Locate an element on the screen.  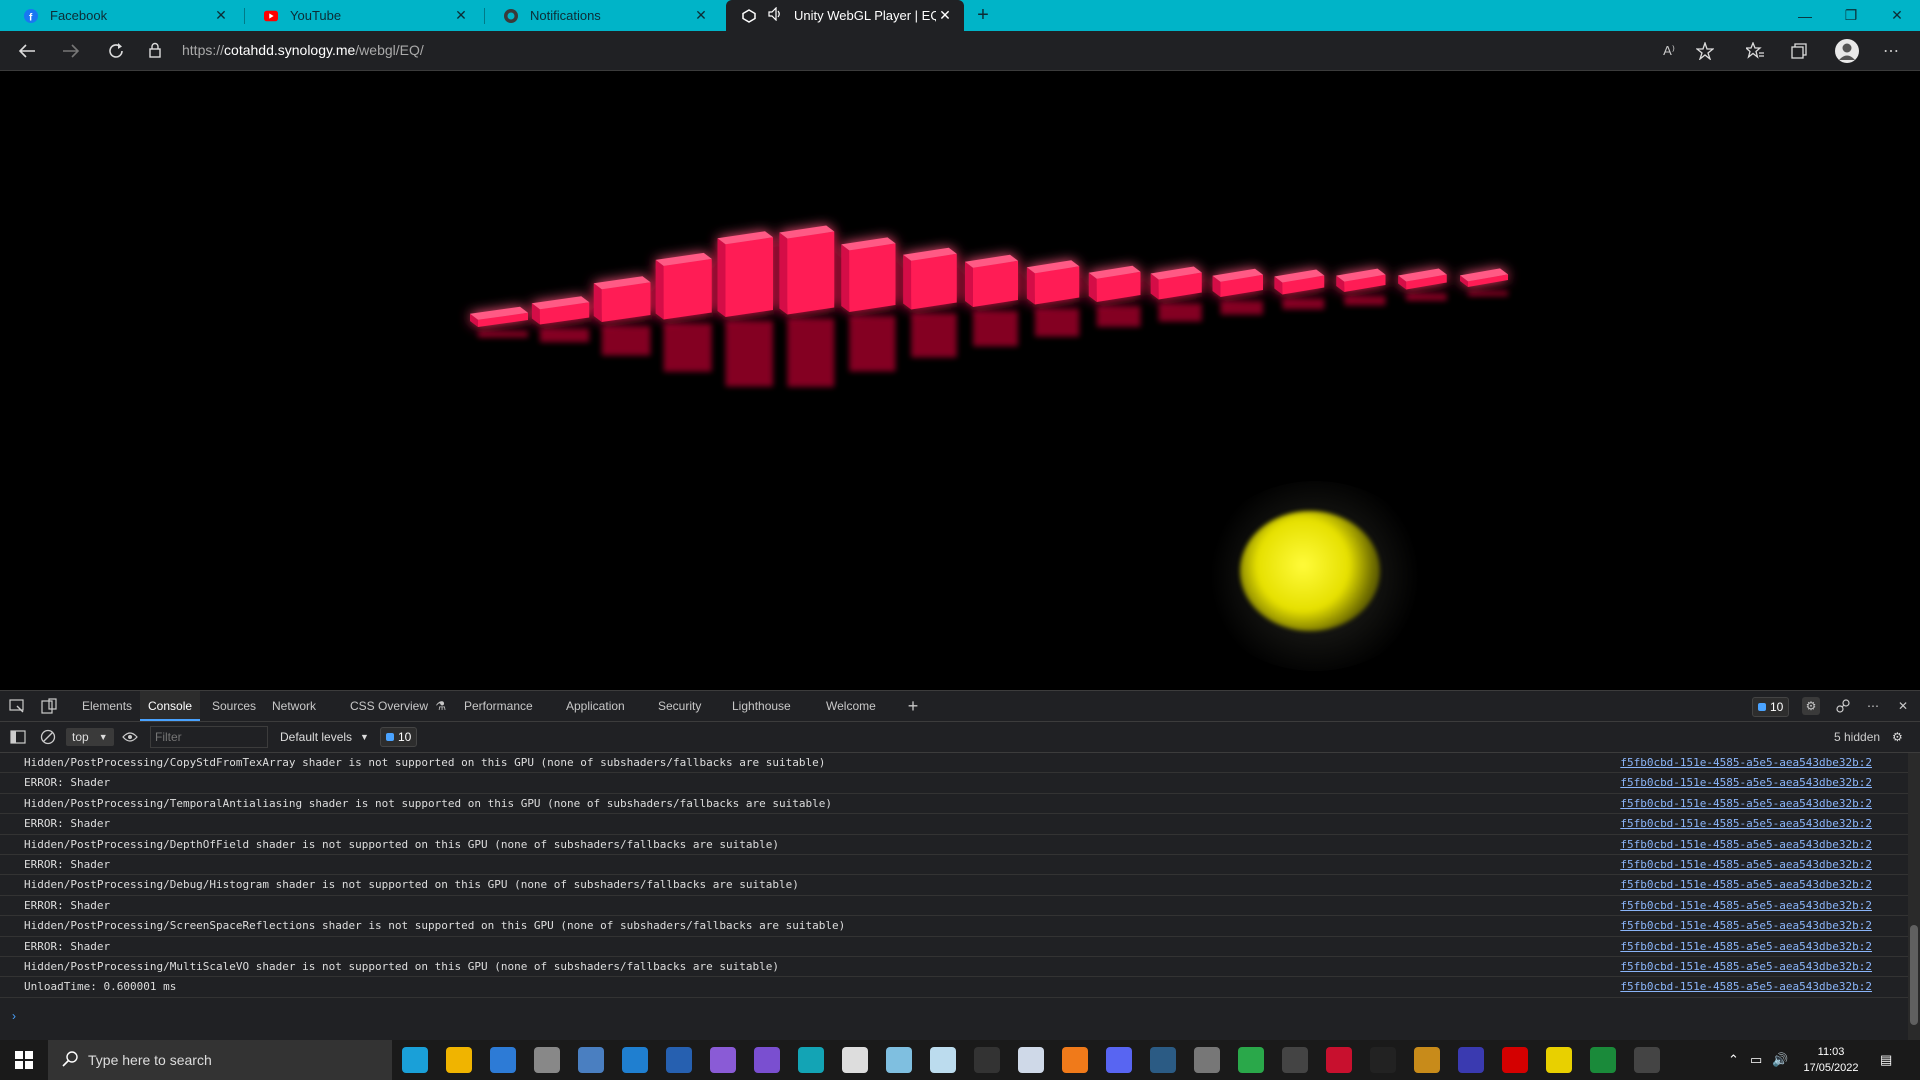
console-scrollbar is located at coordinates (1914, 897).